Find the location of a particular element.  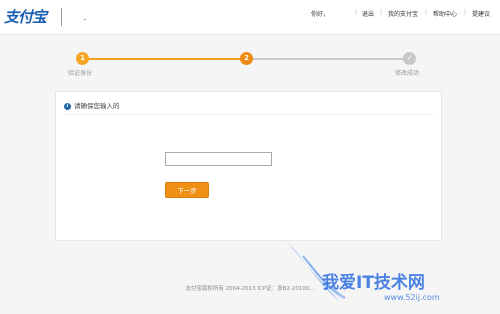

greeting-text: 你好， is located at coordinates (320, 14).